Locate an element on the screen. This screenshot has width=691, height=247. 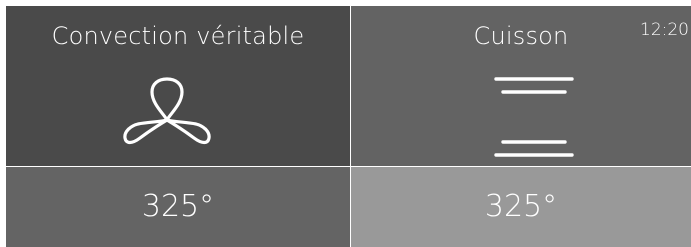
mode-label: Convection véritable is located at coordinates (178, 36).